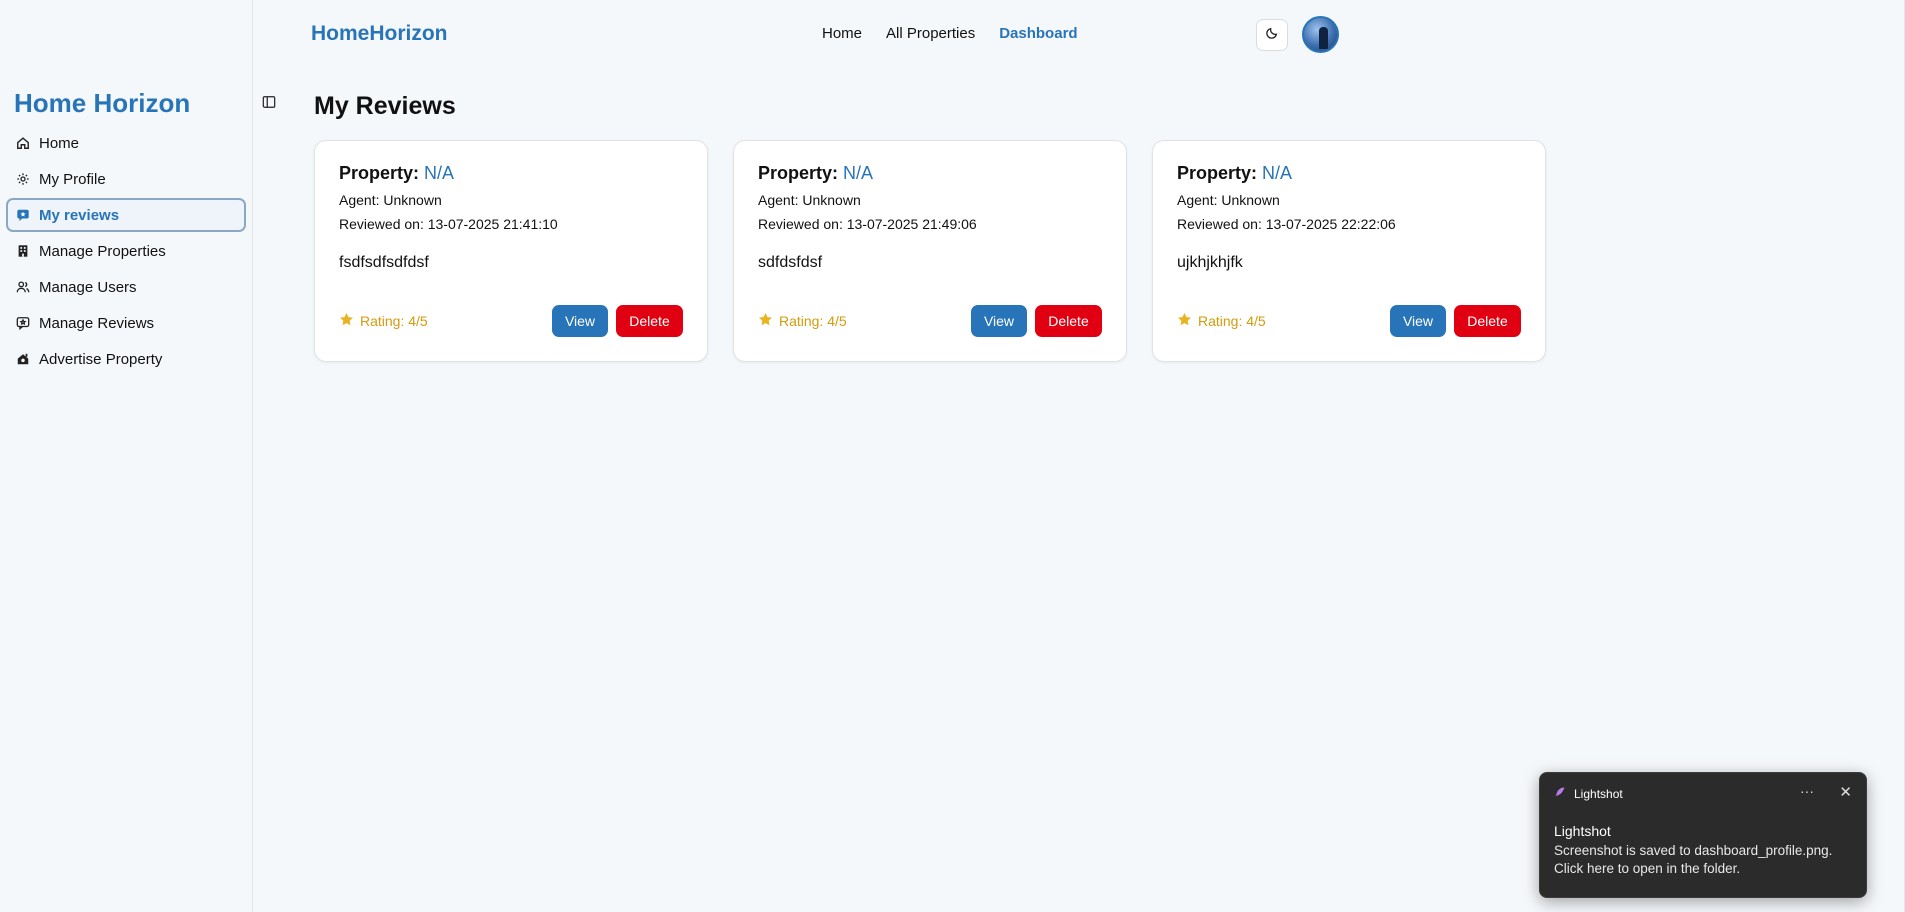  What do you see at coordinates (97, 323) in the screenshot?
I see `sidebar-item-label: Manage Reviews` at bounding box center [97, 323].